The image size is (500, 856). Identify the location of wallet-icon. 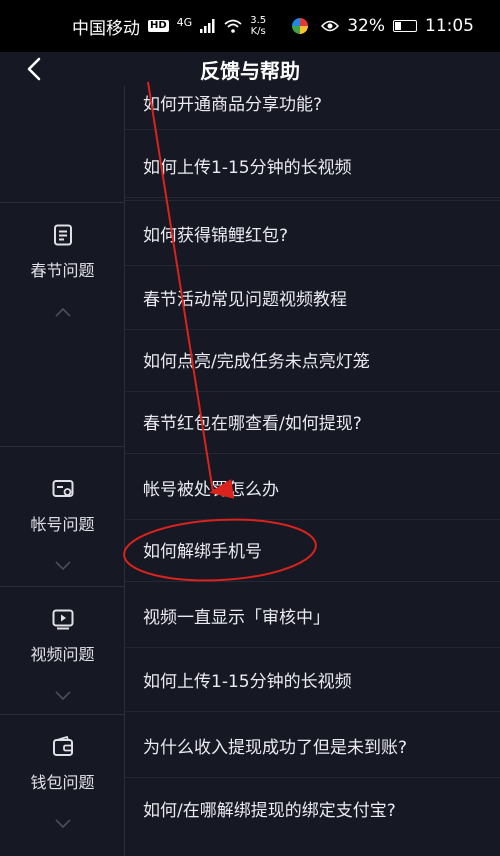
(62, 745).